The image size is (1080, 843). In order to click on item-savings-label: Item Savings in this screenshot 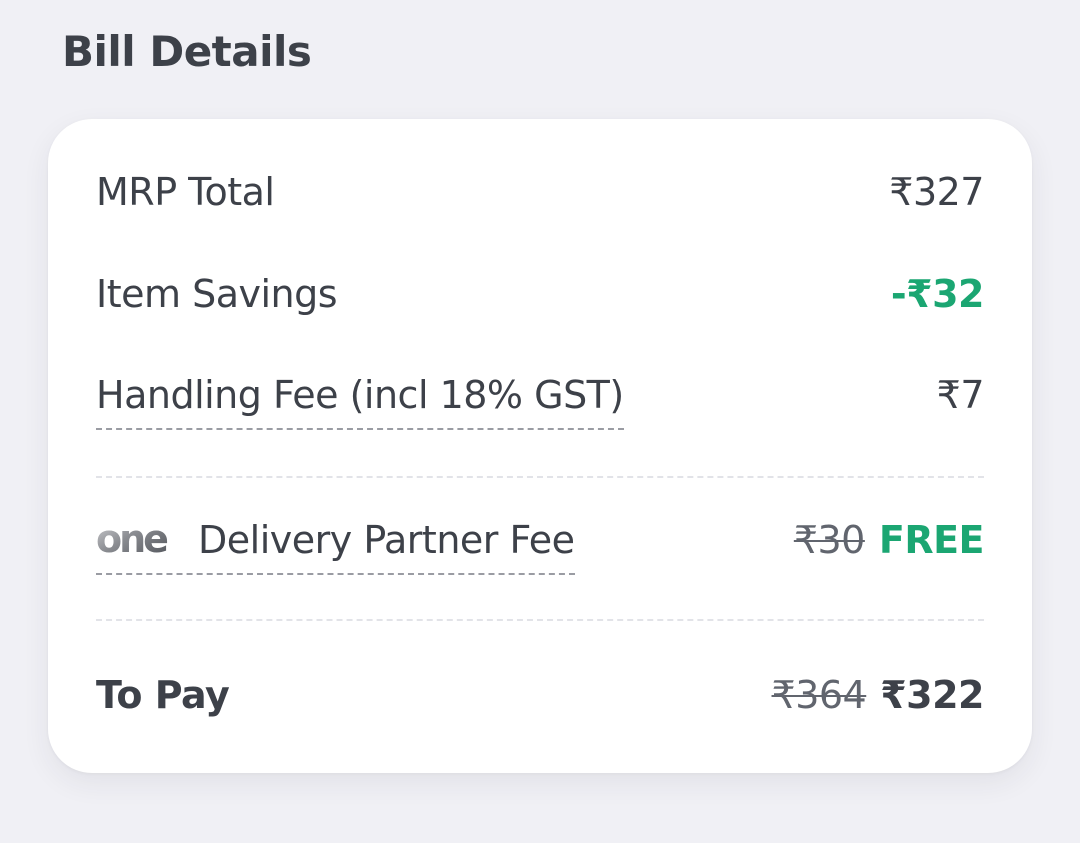, I will do `click(217, 294)`.